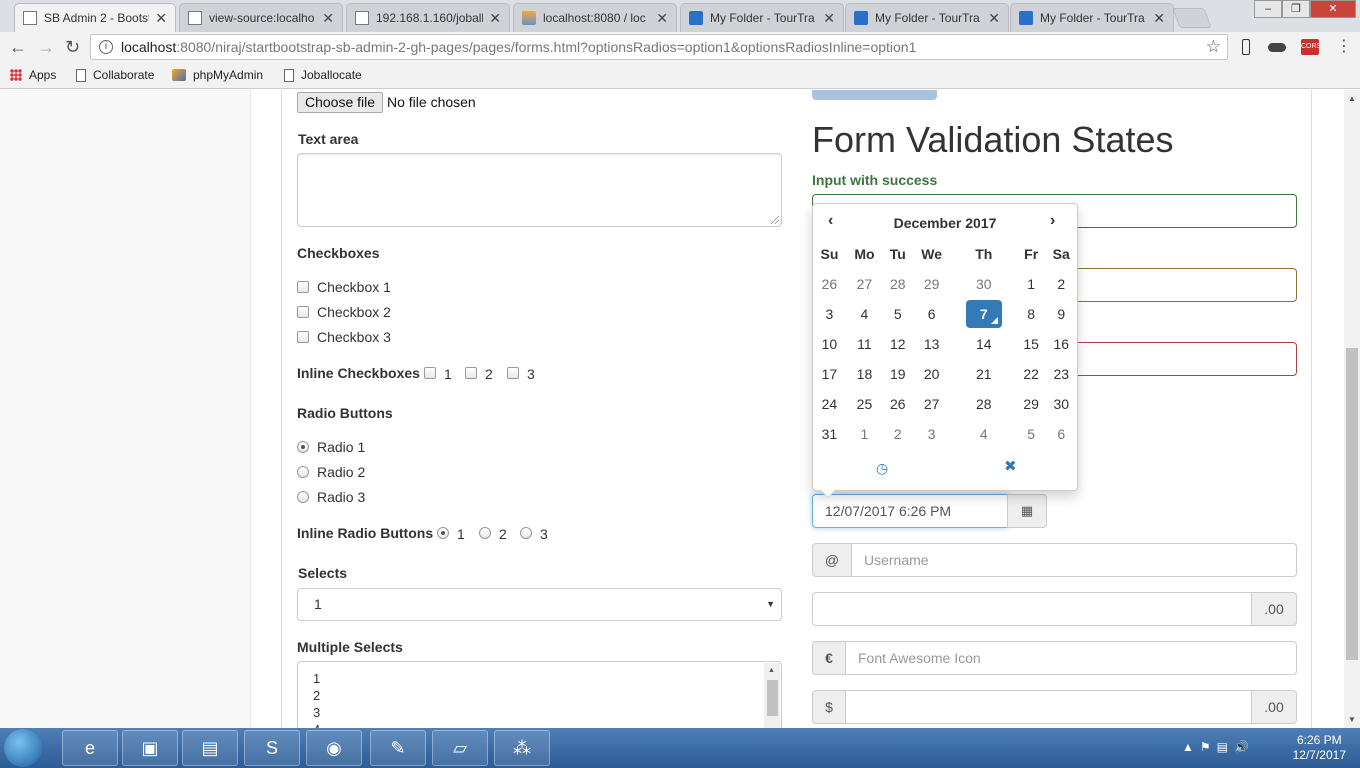 The image size is (1360, 768). I want to click on back-arrow-icon: ←, so click(18, 47).